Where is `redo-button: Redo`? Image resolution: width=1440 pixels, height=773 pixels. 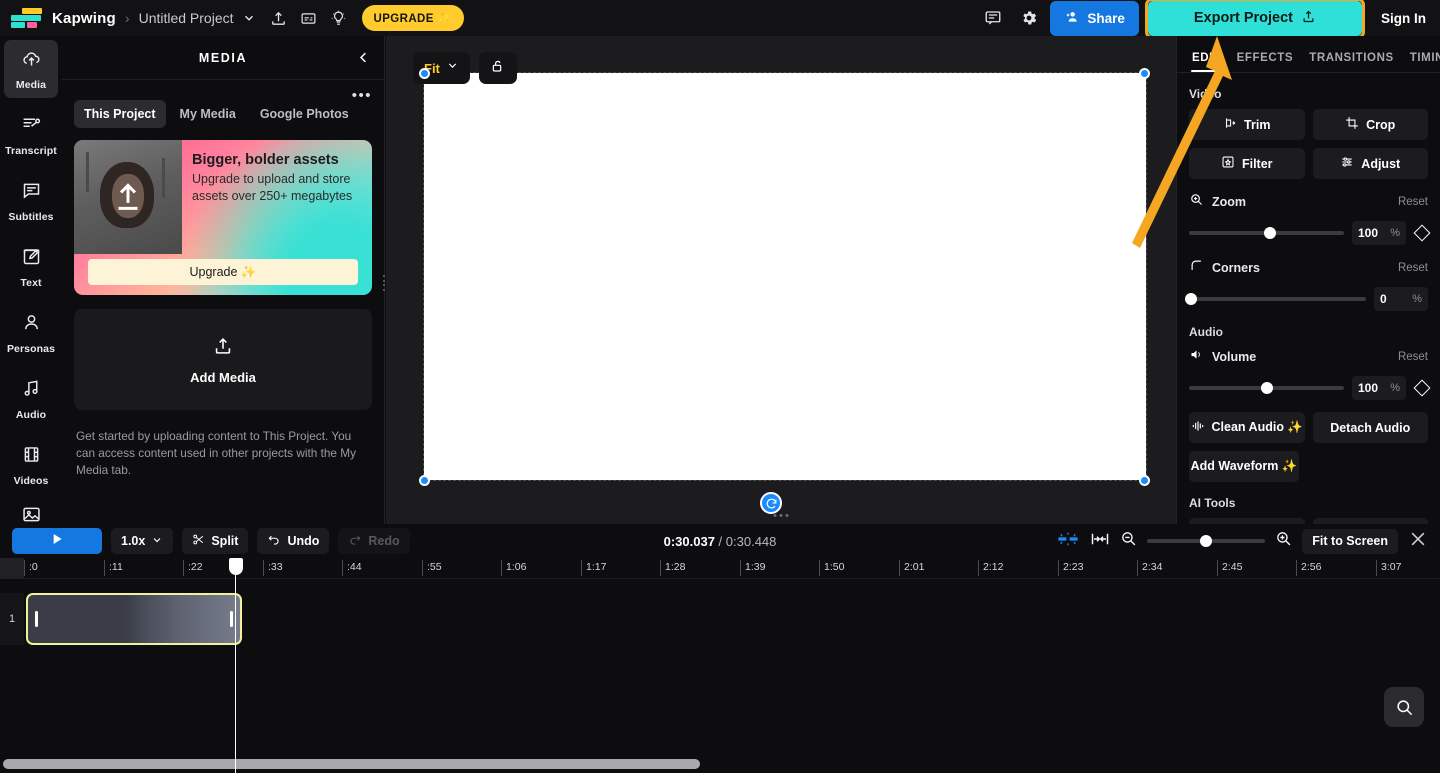 redo-button: Redo is located at coordinates (374, 541).